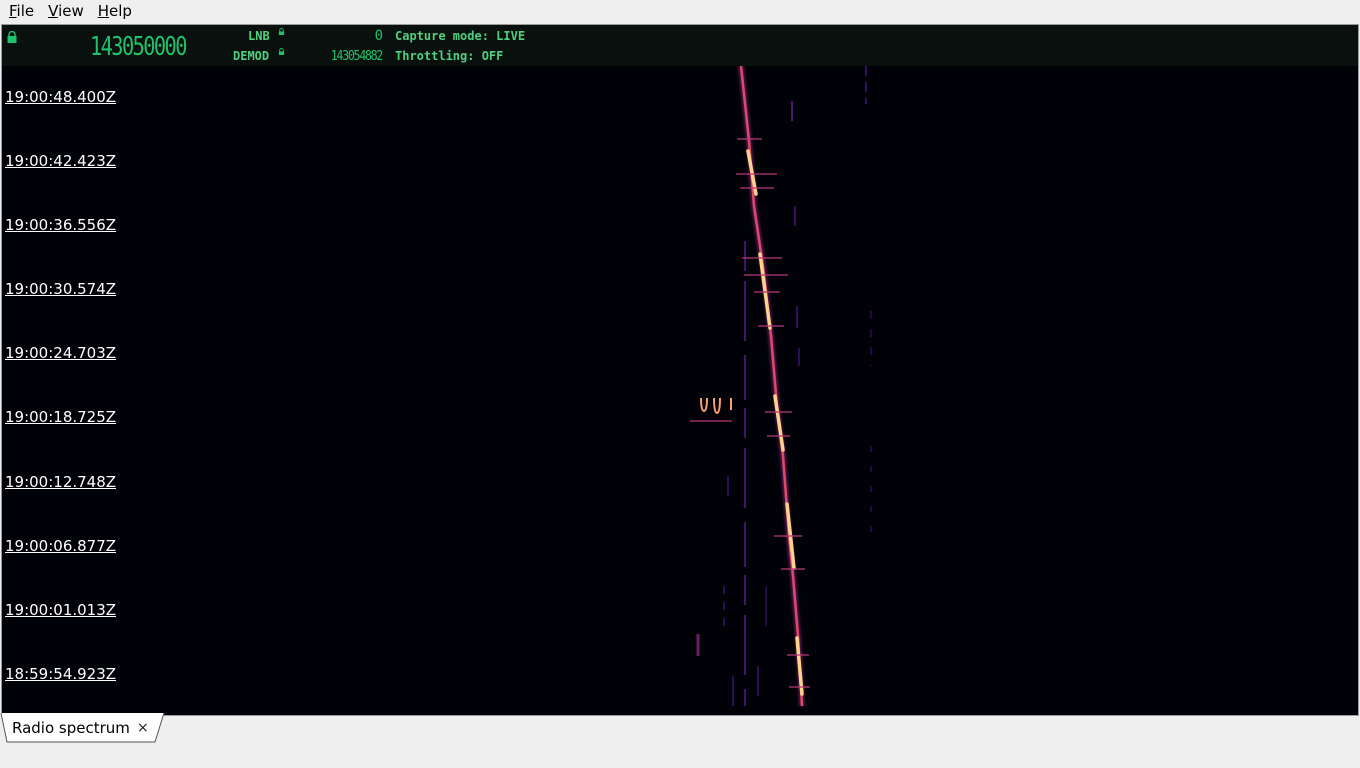 The width and height of the screenshot is (1360, 768). What do you see at coordinates (259, 36) in the screenshot?
I see `lnb-label: LNB` at bounding box center [259, 36].